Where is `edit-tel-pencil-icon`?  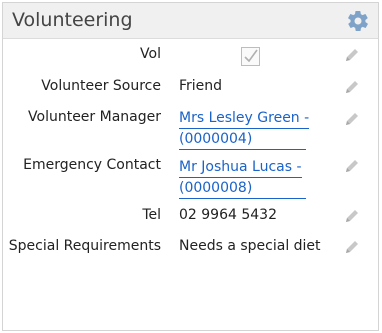
edit-tel-pencil-icon is located at coordinates (352, 216).